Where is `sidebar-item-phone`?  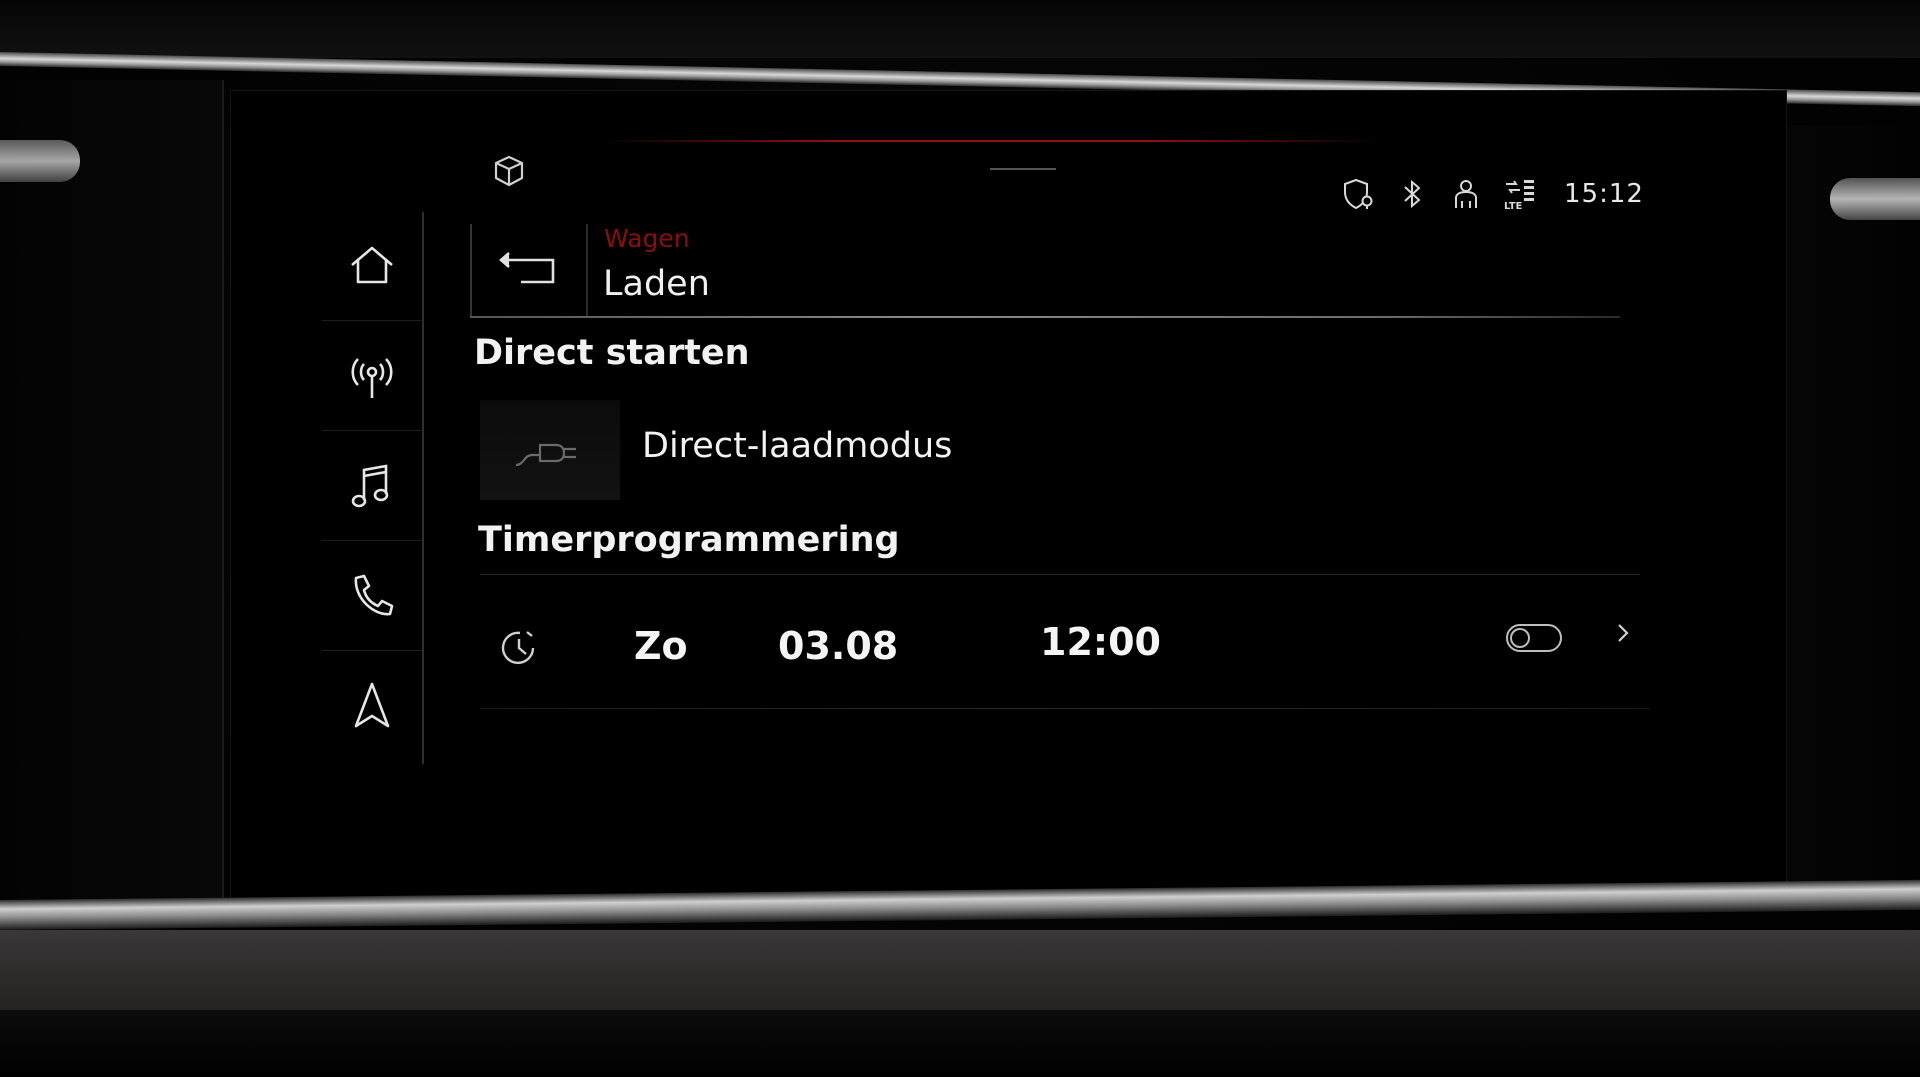 sidebar-item-phone is located at coordinates (372, 596).